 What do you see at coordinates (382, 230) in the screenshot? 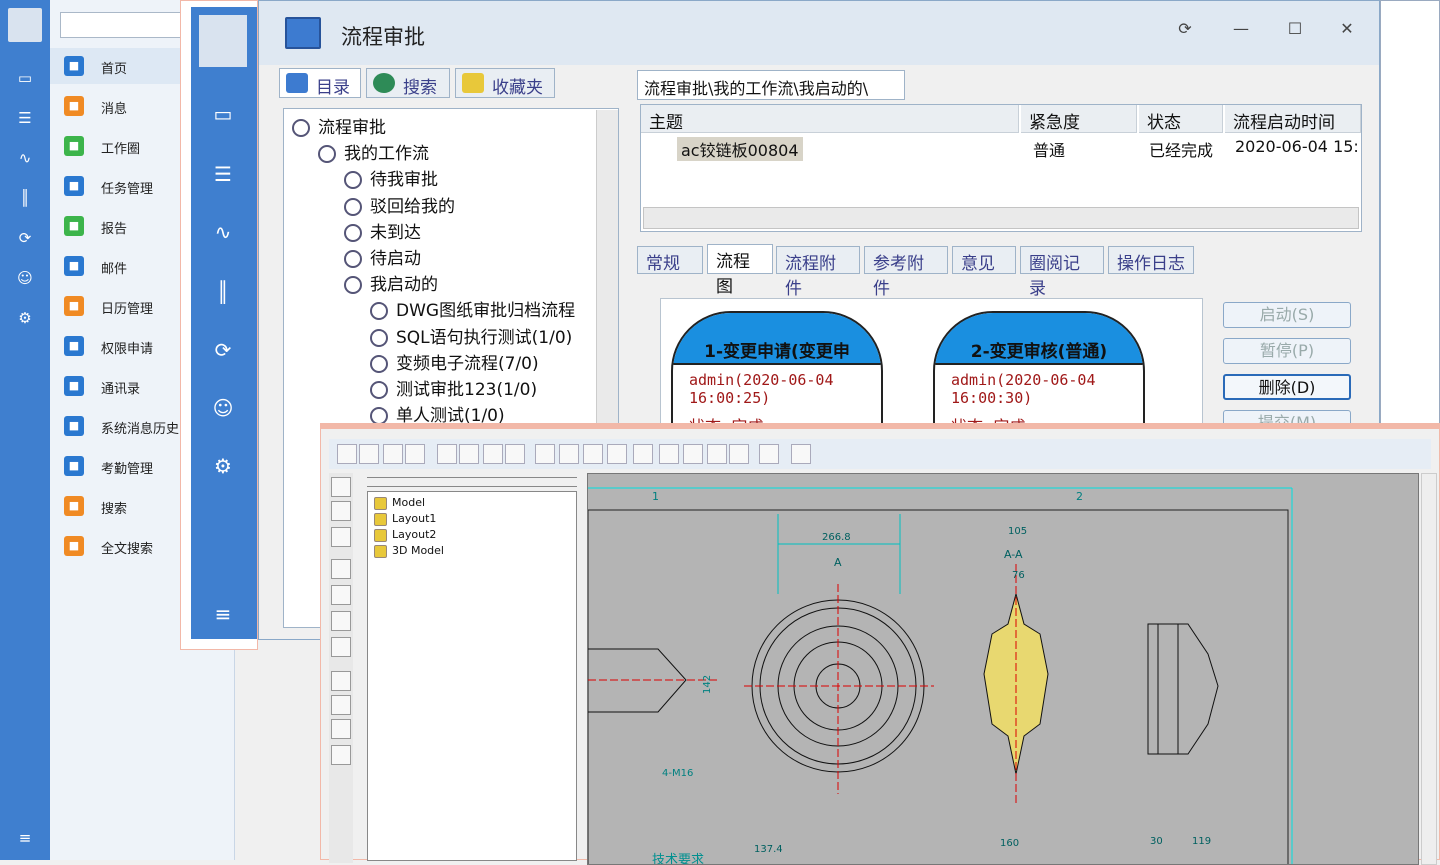
I see `tree-node: 未到达` at bounding box center [382, 230].